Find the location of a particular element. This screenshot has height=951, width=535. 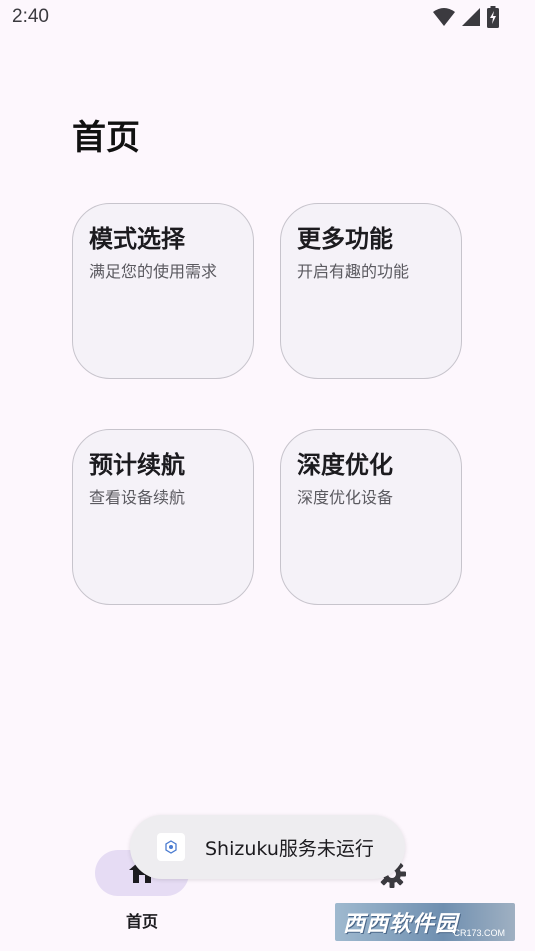

page-title: 首页 is located at coordinates (106, 138).